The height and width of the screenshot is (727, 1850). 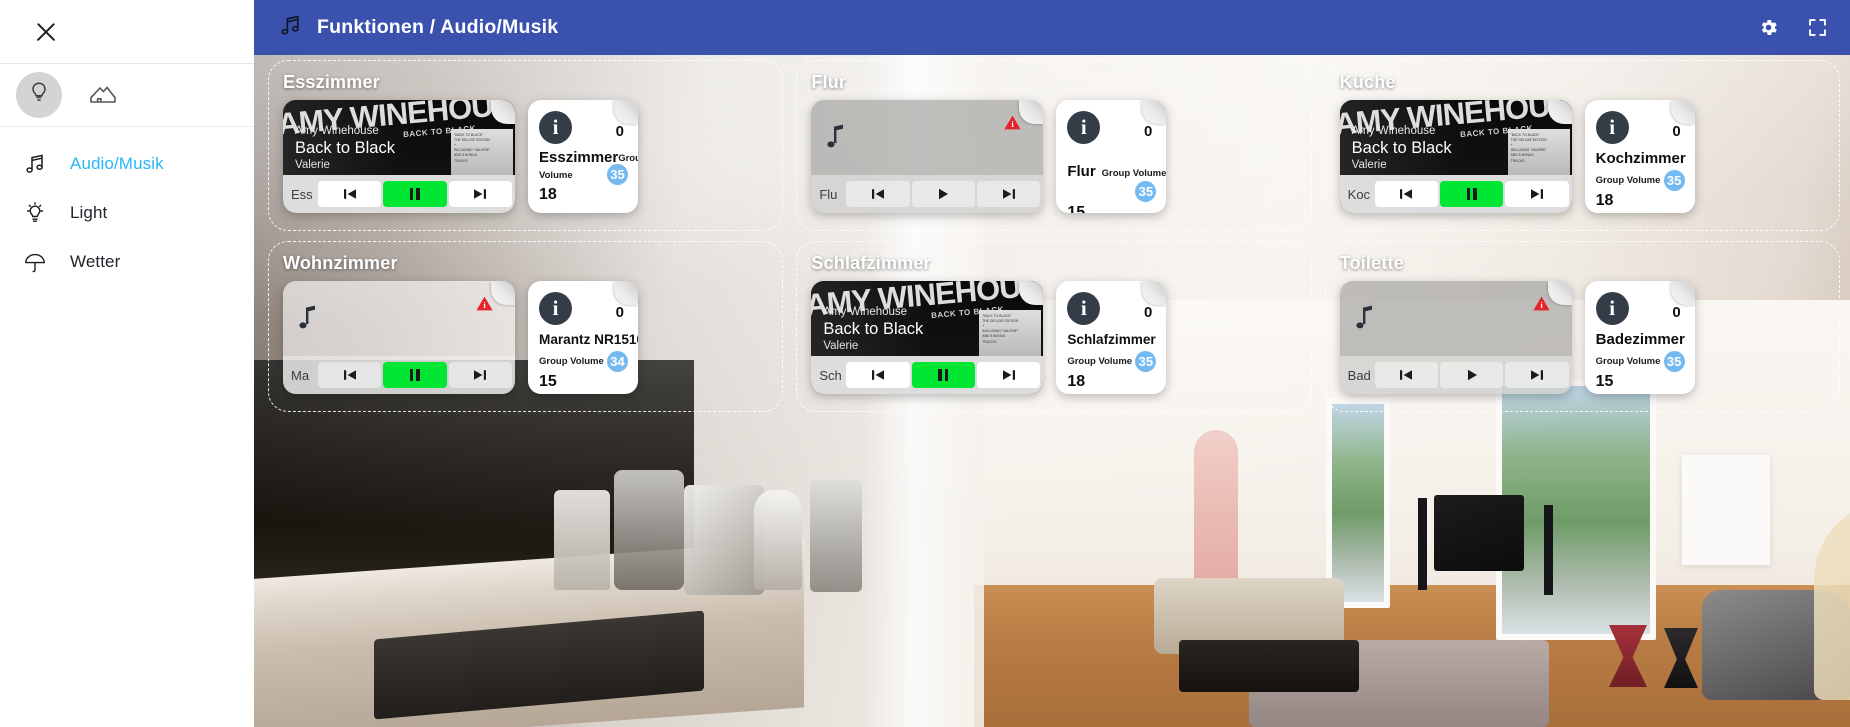 I want to click on player-name-label: Sch, so click(x=830, y=375).